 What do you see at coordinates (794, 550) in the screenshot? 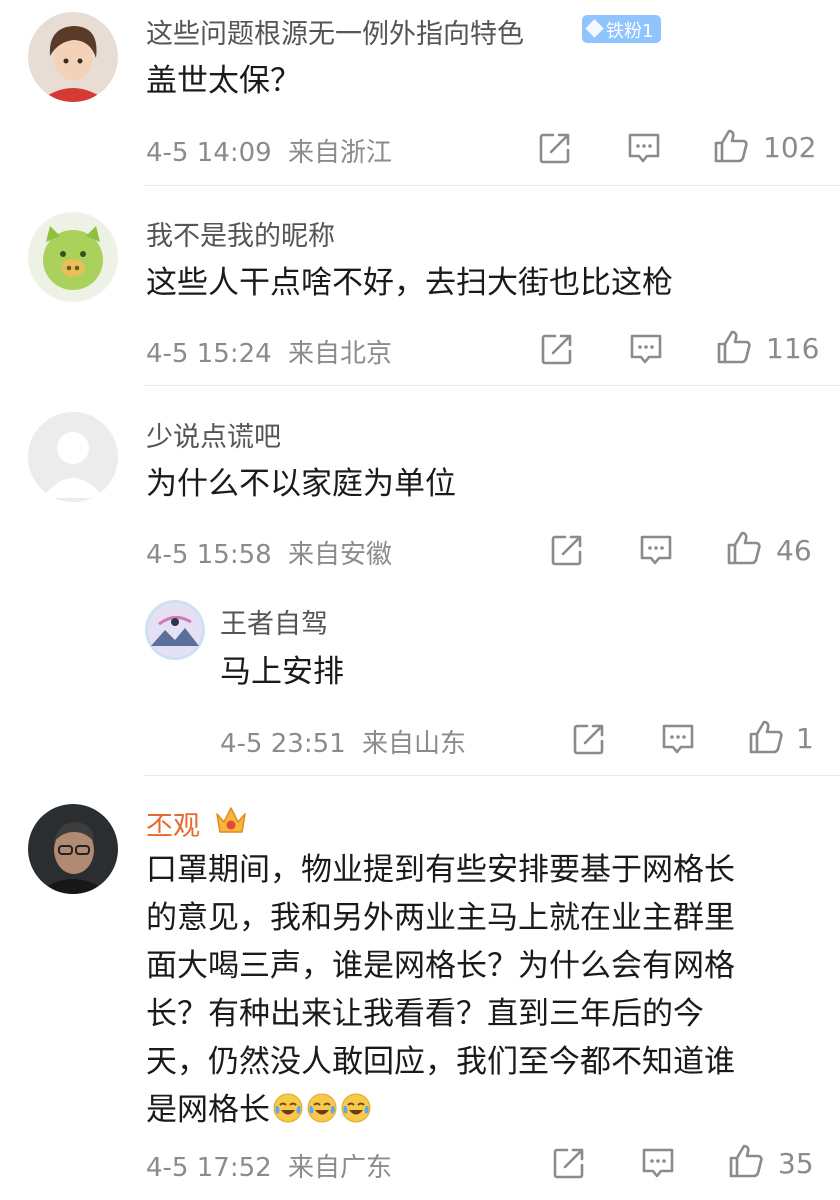
I see `like-count: 46` at bounding box center [794, 550].